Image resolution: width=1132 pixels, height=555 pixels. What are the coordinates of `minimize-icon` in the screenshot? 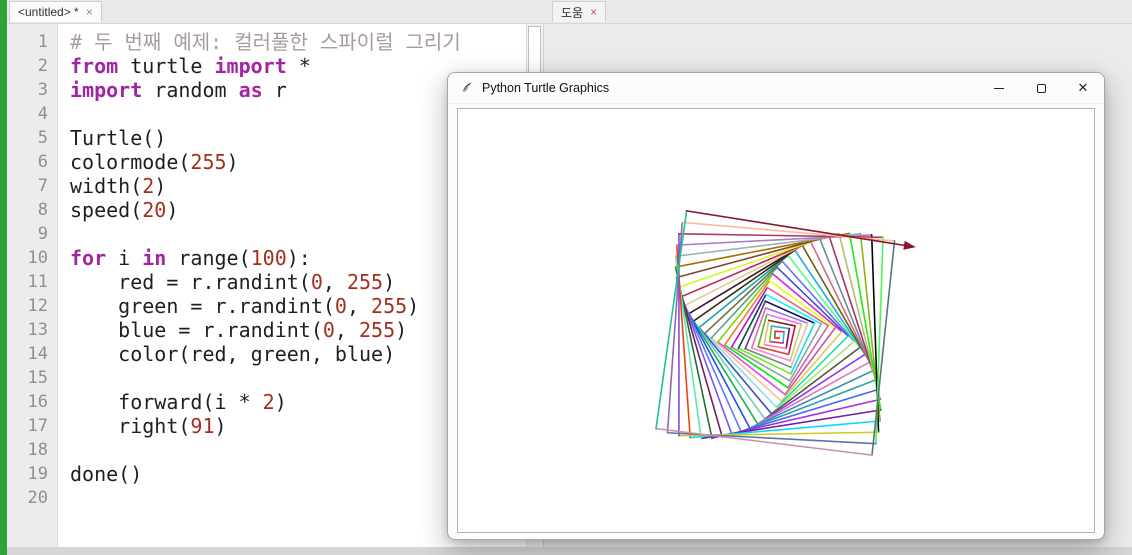 It's located at (999, 88).